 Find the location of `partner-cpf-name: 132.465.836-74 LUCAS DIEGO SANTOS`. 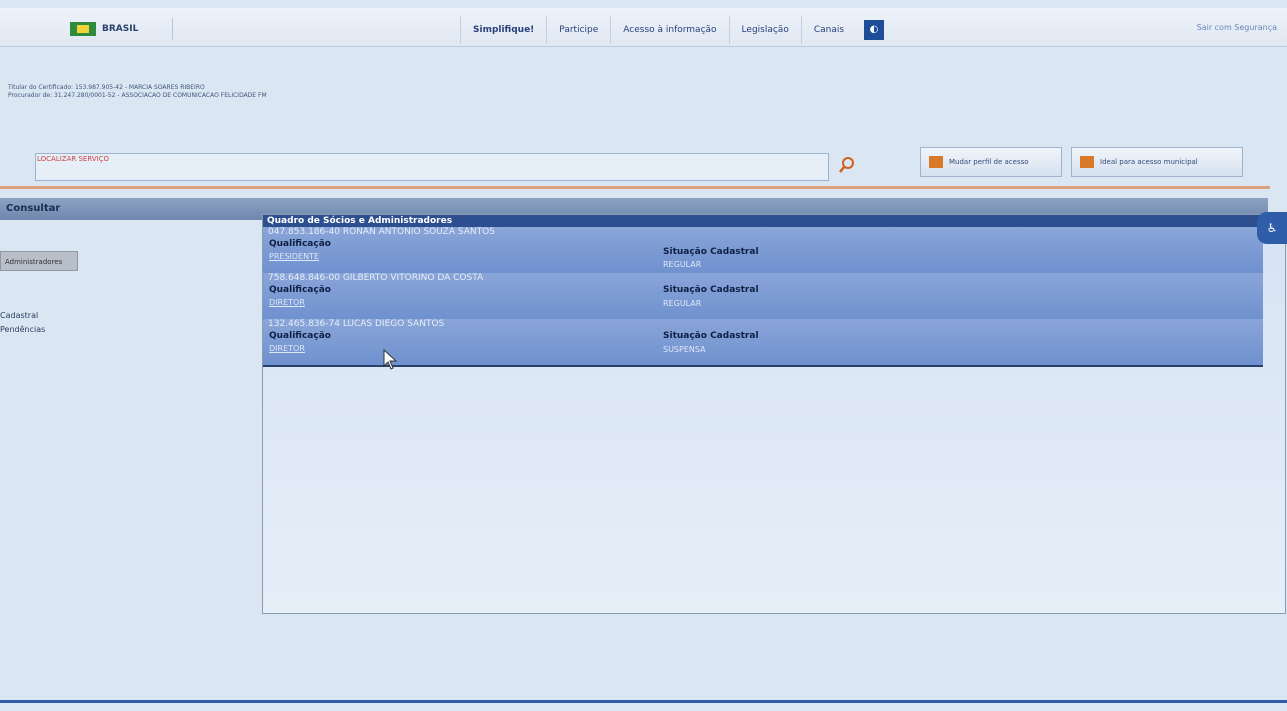

partner-cpf-name: 132.465.836-74 LUCAS DIEGO SANTOS is located at coordinates (356, 324).